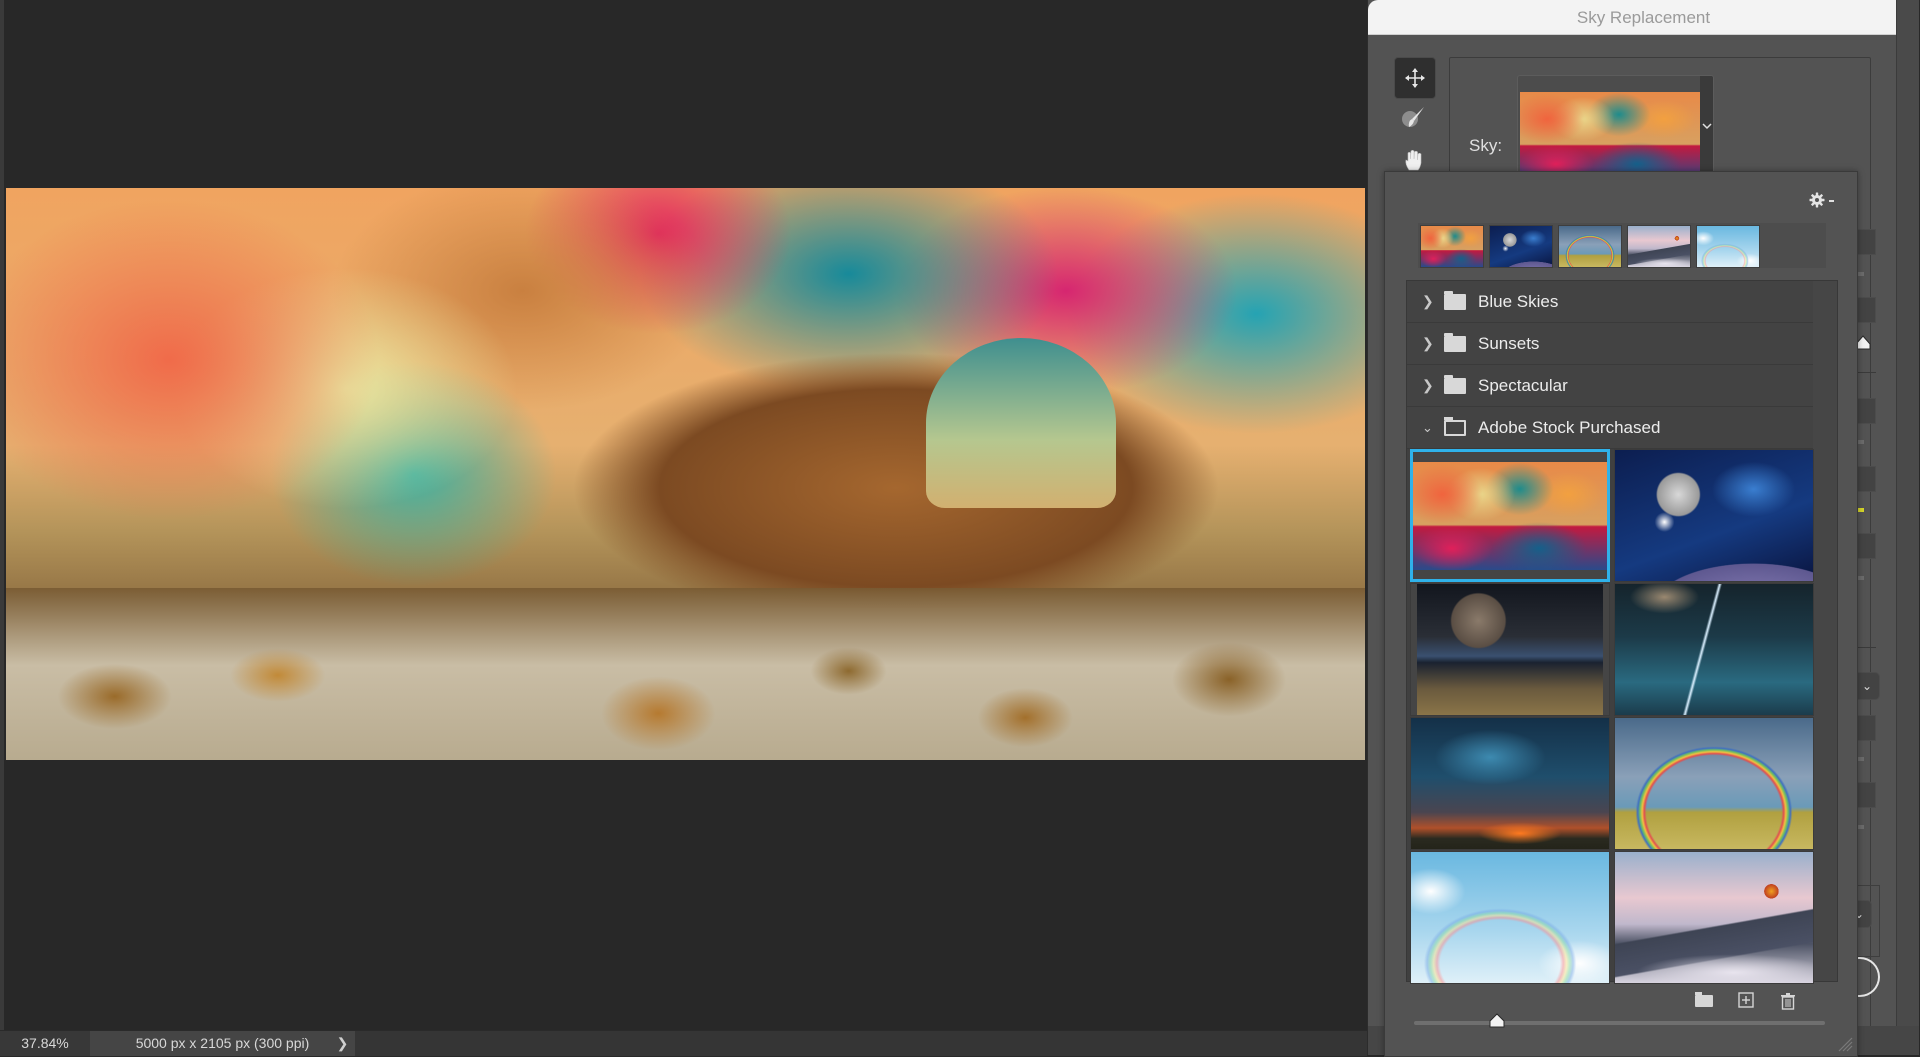  What do you see at coordinates (1825, 631) in the screenshot?
I see `preset-list-scrollbar` at bounding box center [1825, 631].